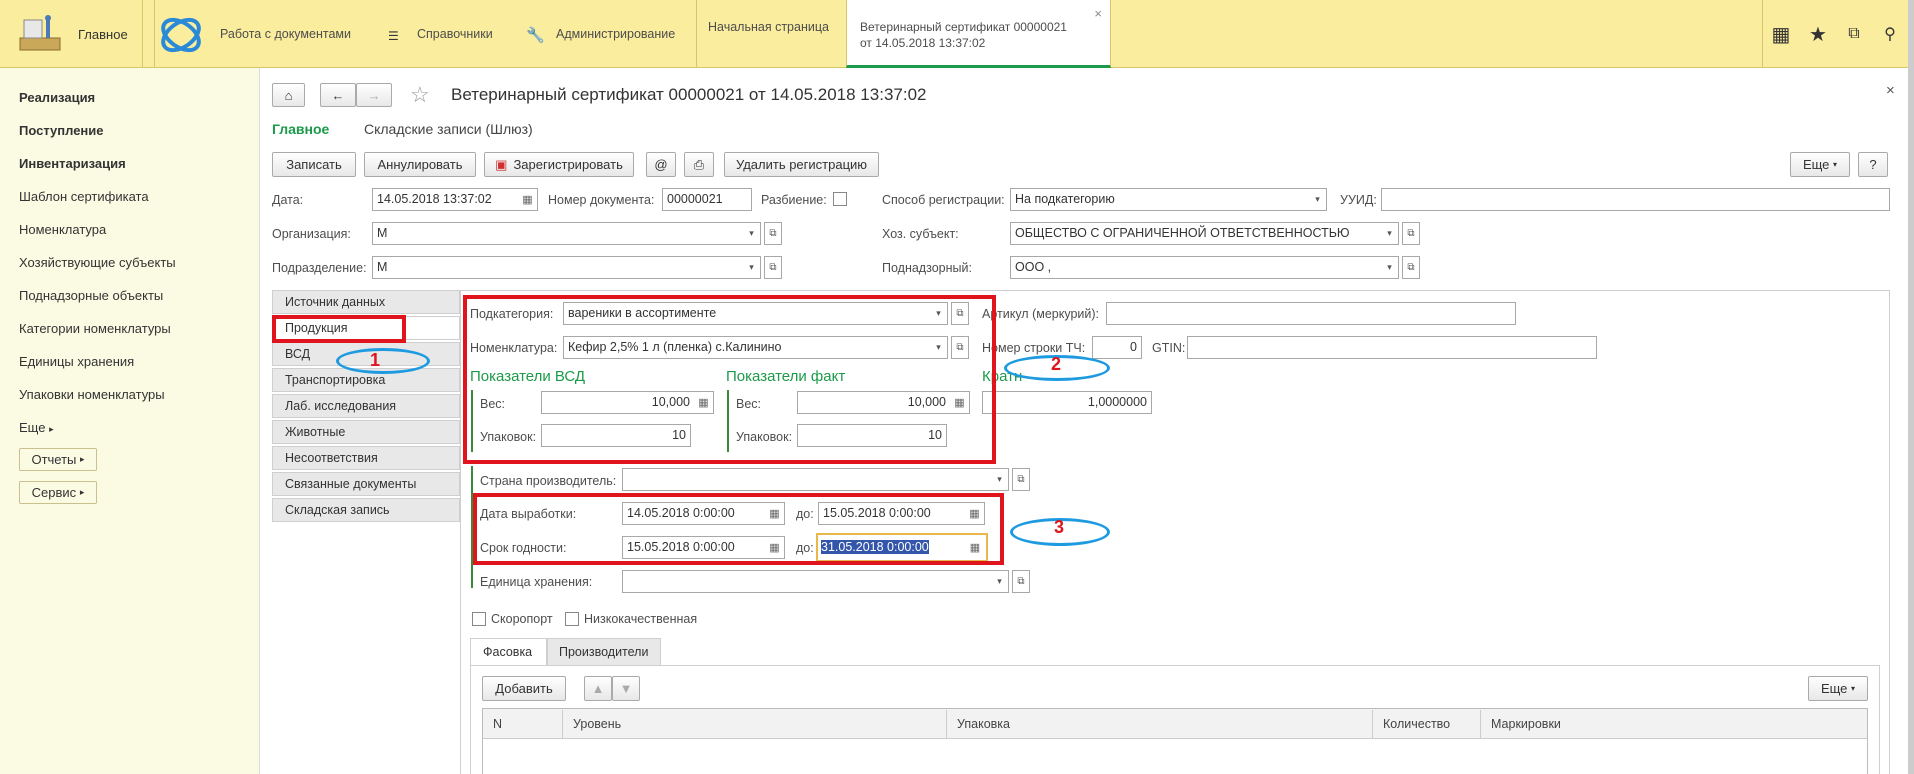  What do you see at coordinates (366, 484) in the screenshot?
I see `sidetab-linked-docs: Связанные документы` at bounding box center [366, 484].